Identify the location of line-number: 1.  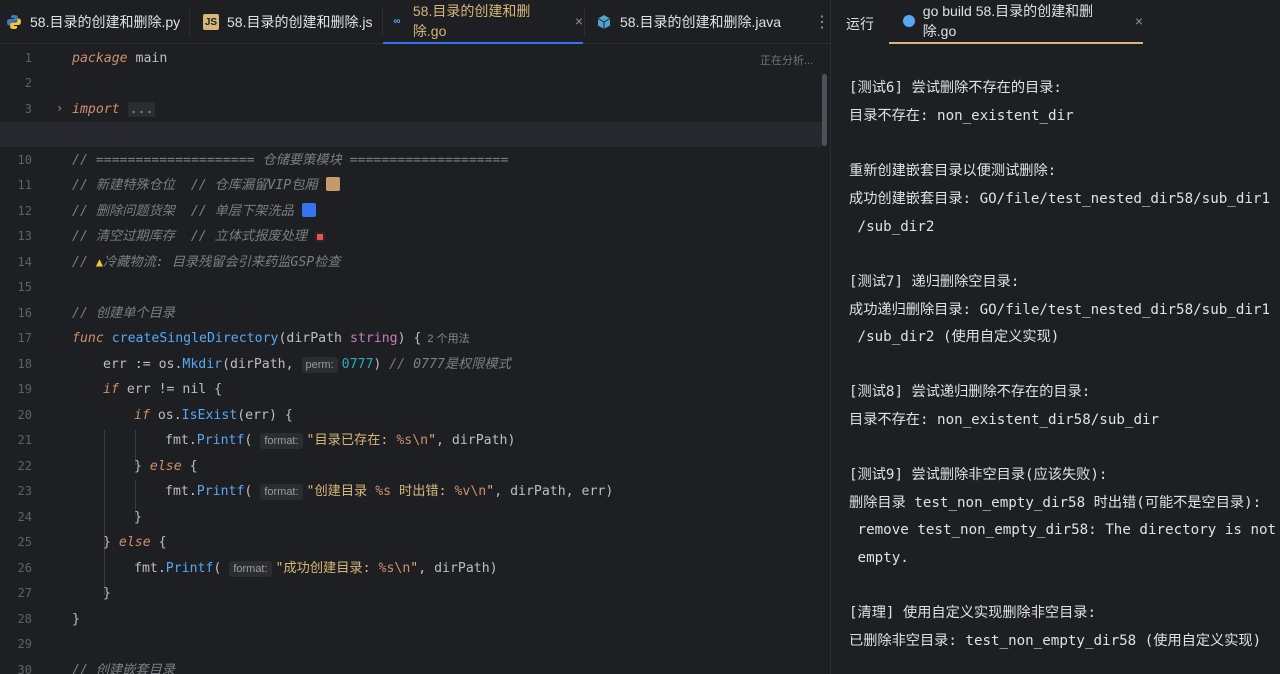
(28, 58).